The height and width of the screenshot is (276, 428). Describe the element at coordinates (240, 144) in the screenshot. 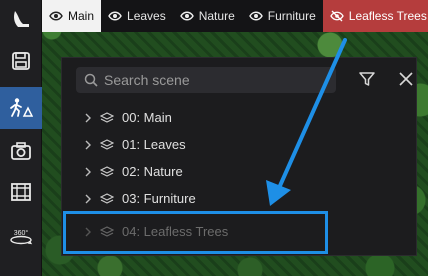

I see `scene-item-leaves: 01: Leaves` at that location.